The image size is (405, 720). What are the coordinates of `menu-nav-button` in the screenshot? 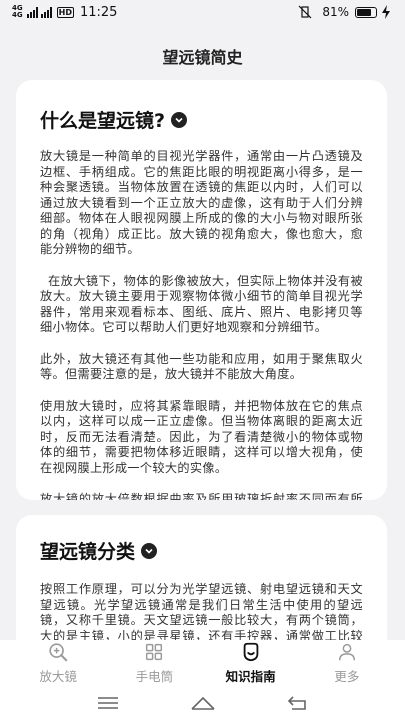 It's located at (108, 703).